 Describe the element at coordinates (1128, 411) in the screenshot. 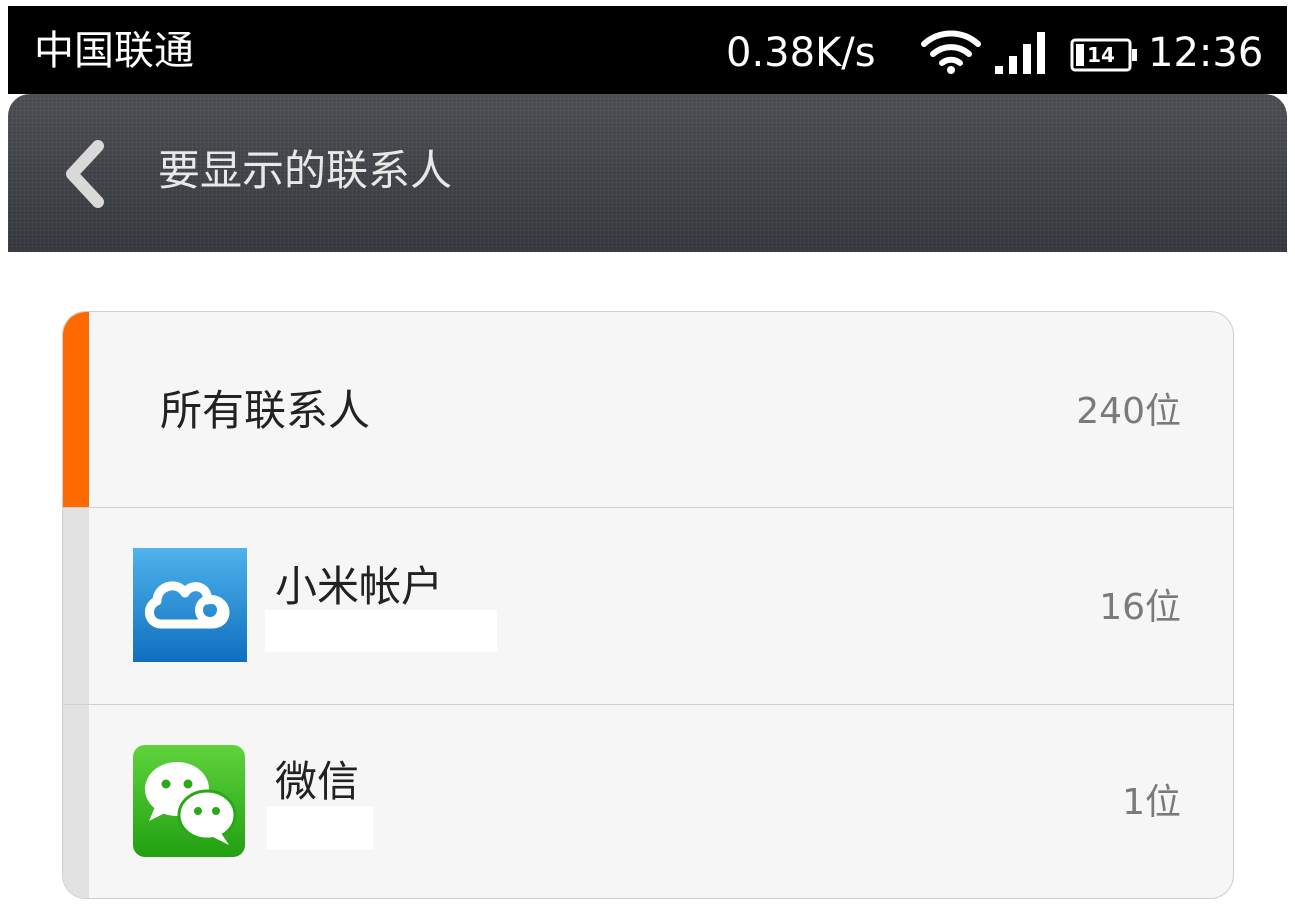

I see `contact-count: 240位` at that location.